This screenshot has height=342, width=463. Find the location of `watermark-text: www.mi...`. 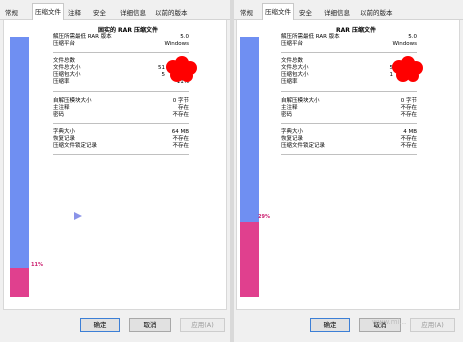

watermark-text: www.mi... is located at coordinates (389, 322).